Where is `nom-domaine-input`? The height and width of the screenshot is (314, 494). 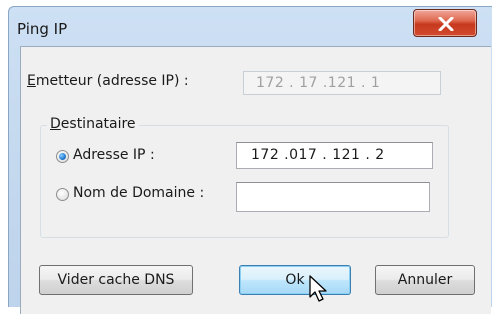 nom-domaine-input is located at coordinates (333, 197).